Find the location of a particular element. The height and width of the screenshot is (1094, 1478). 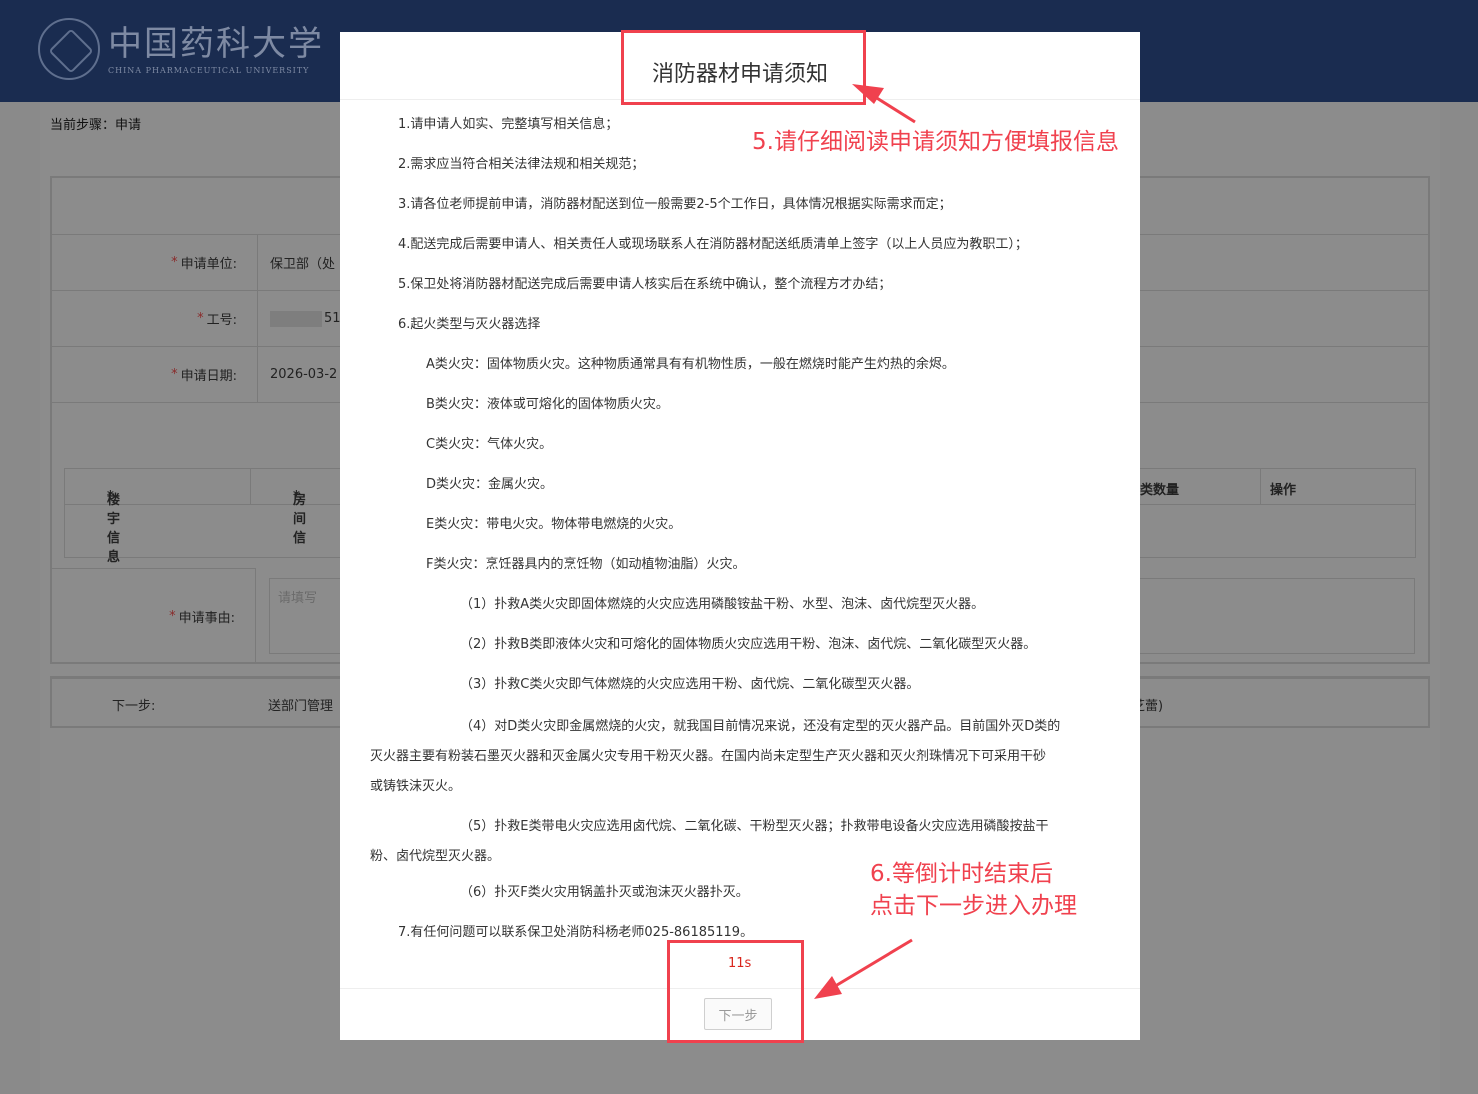

arrow-to-title-icon is located at coordinates (884, 104).